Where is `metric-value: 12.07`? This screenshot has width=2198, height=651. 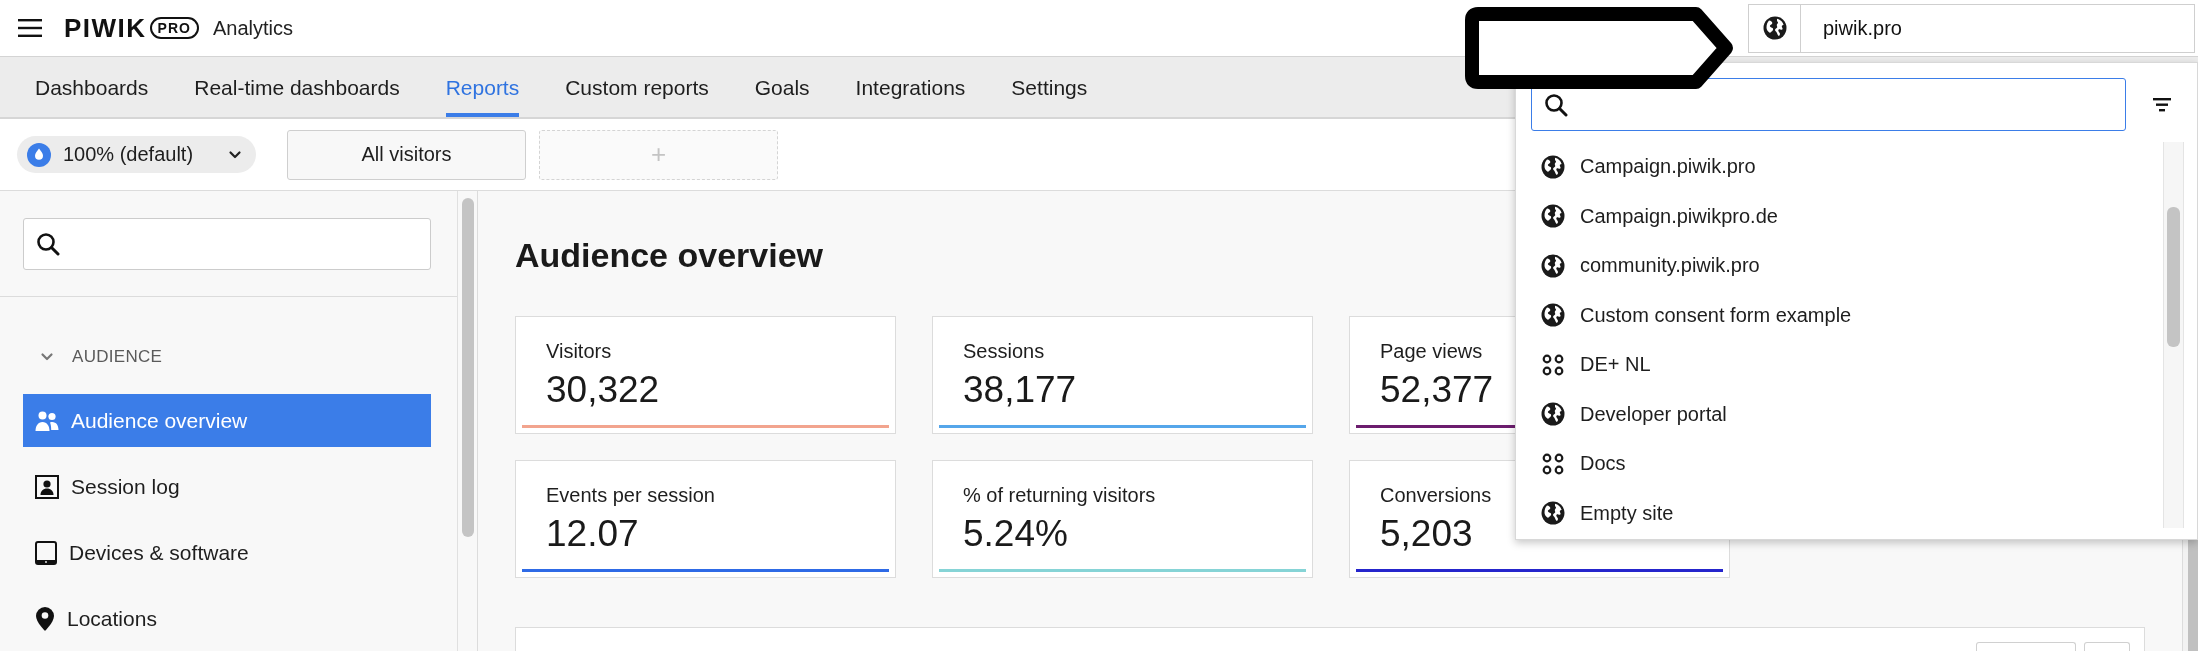 metric-value: 12.07 is located at coordinates (592, 534).